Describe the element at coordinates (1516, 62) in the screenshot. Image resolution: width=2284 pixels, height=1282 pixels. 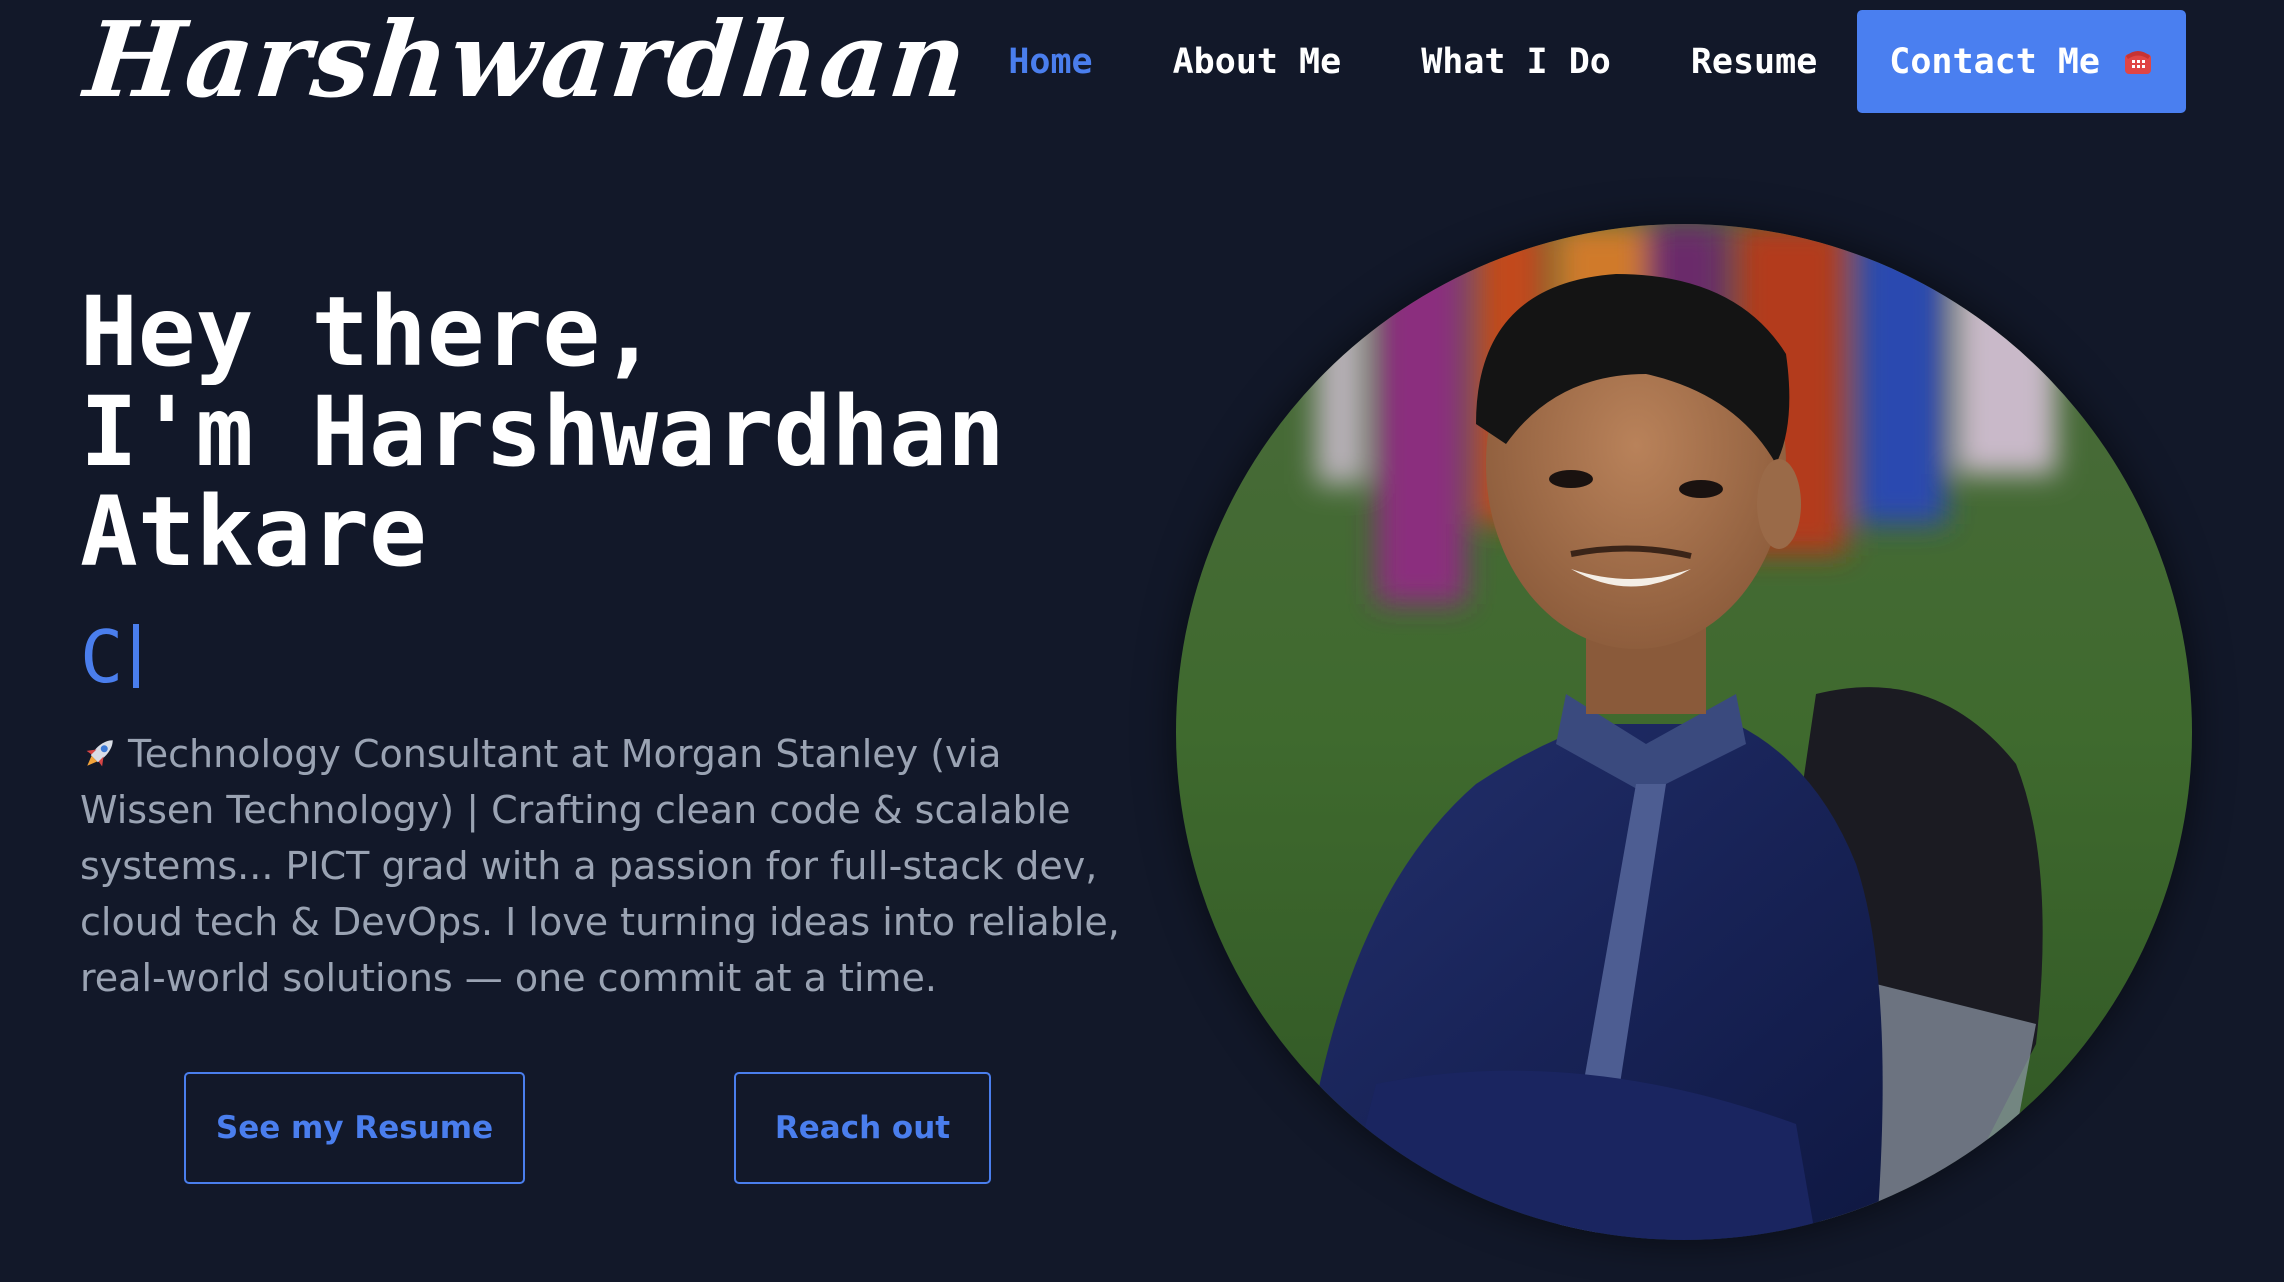
I see `nav-what-i-do-link: What I Do` at that location.